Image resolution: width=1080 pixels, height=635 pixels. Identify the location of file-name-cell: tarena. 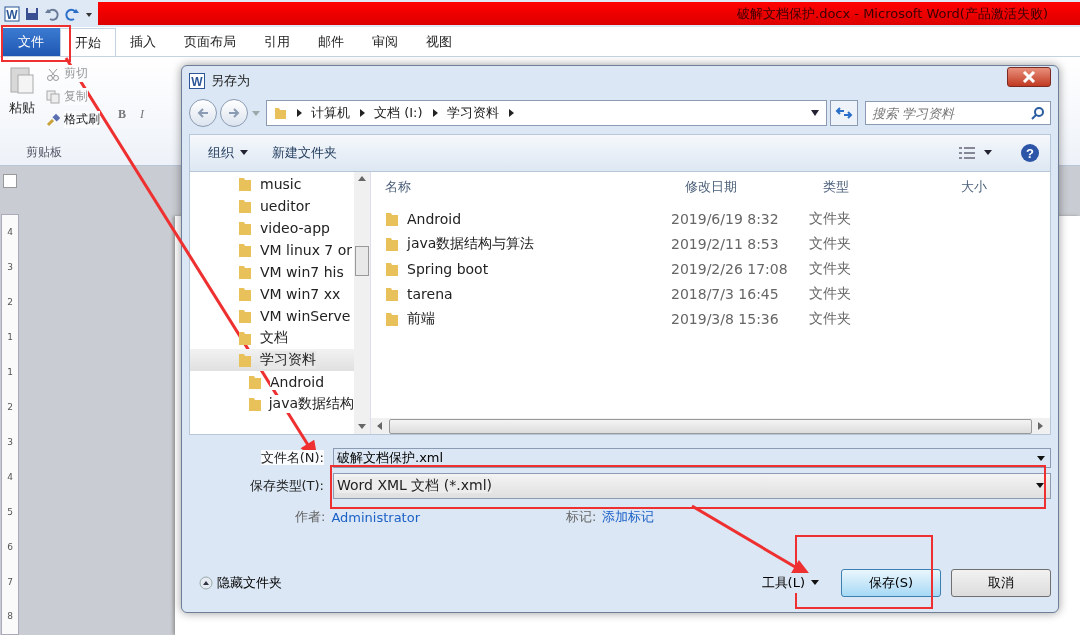
(521, 293).